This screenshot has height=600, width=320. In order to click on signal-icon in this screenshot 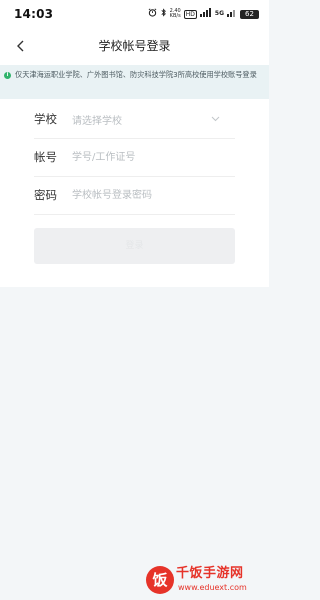, I will do `click(205, 14)`.